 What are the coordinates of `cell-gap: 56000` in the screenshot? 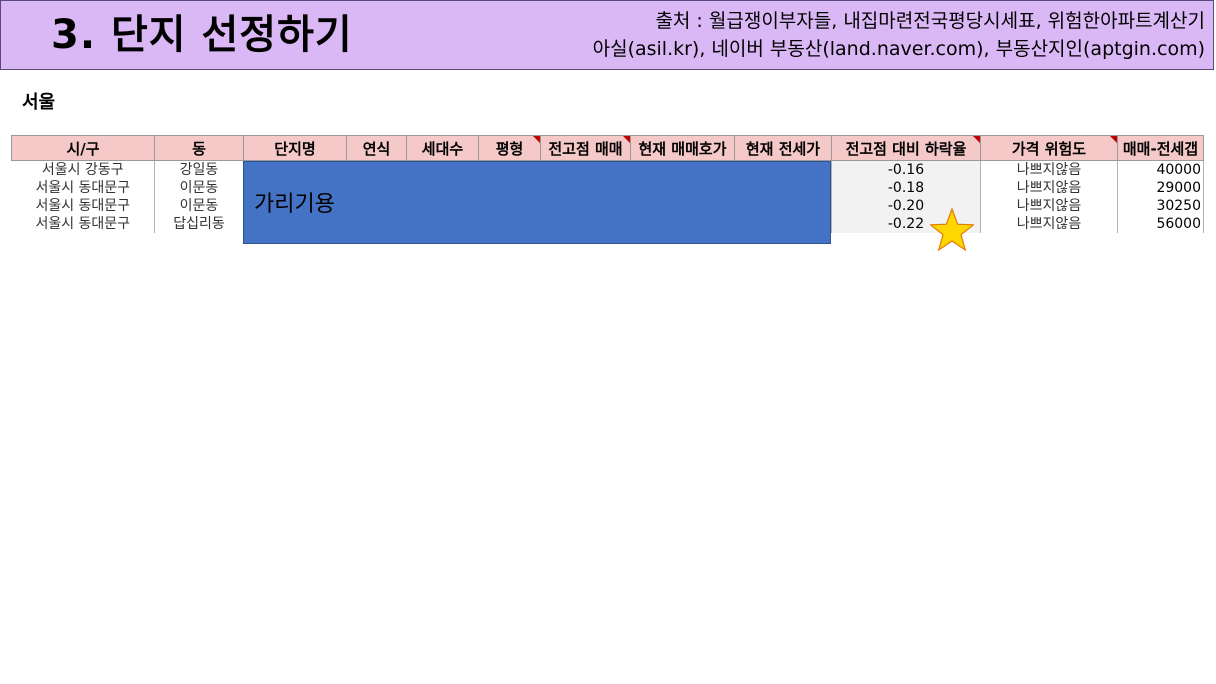 It's located at (1160, 224).